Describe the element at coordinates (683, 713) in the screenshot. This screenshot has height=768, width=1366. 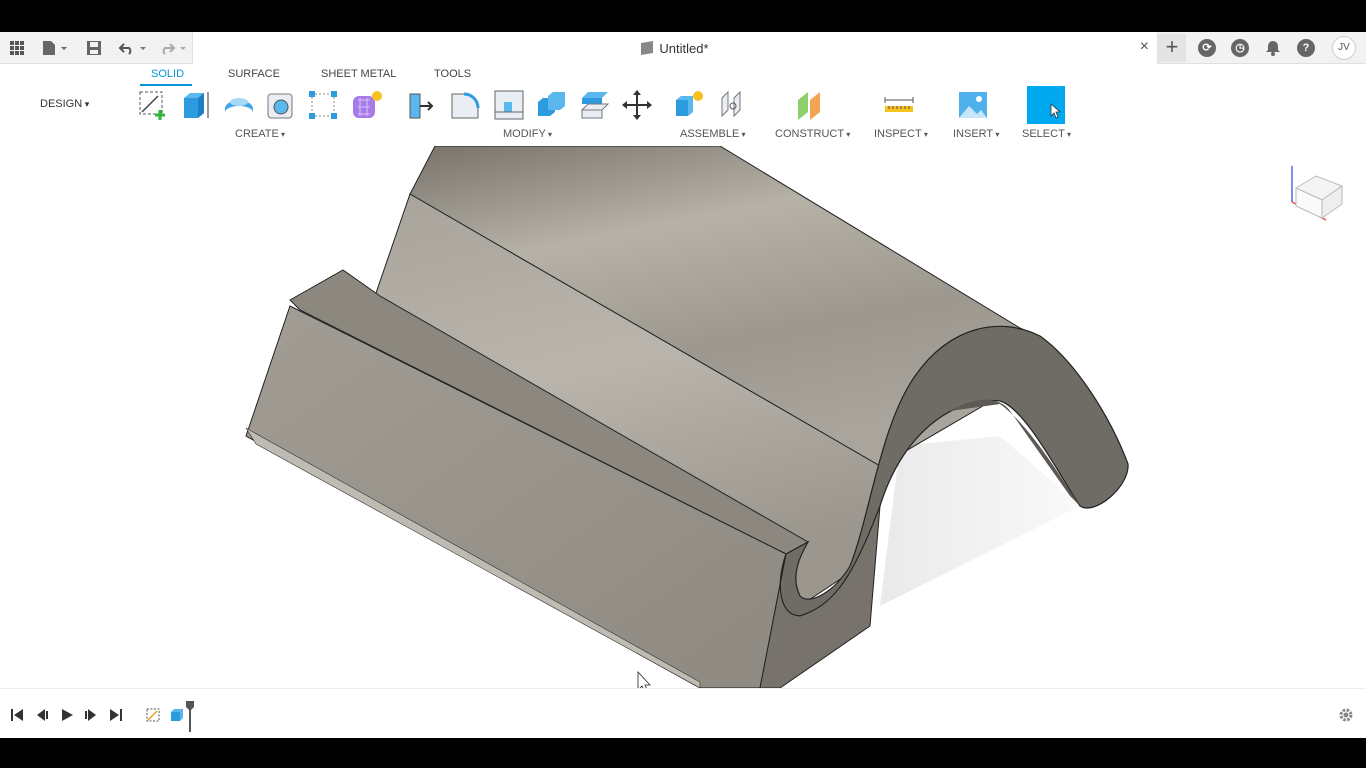
I see `timeline-bar` at that location.